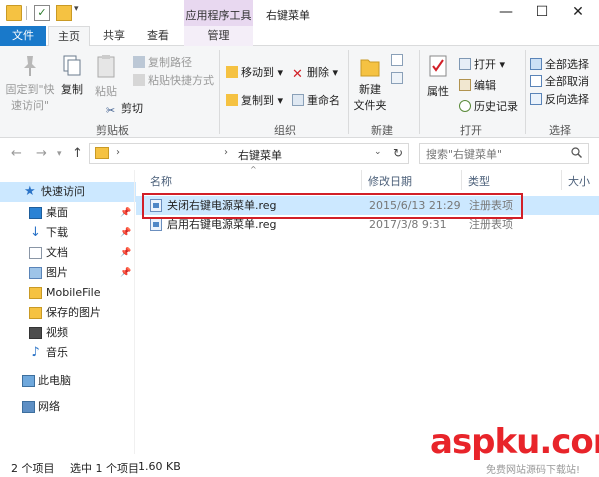 Image resolution: width=599 pixels, height=477 pixels. I want to click on pin-quick-access-button: 固定到"快 速访问", so click(30, 83).